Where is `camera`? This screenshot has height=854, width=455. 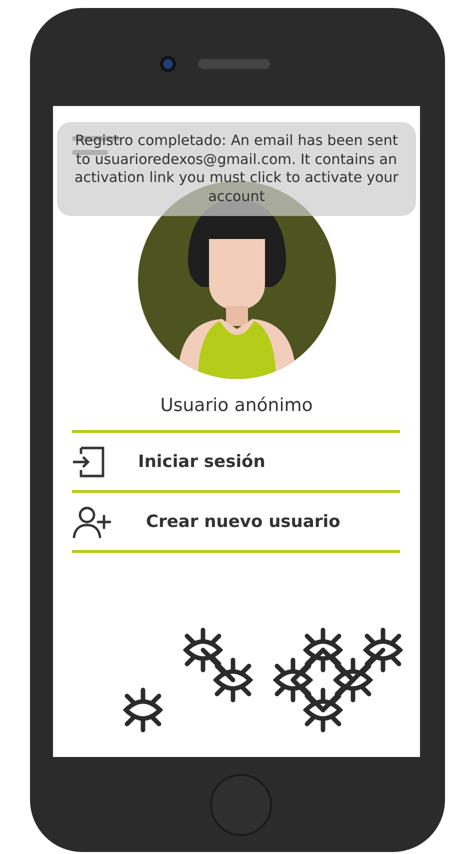
camera is located at coordinates (168, 64).